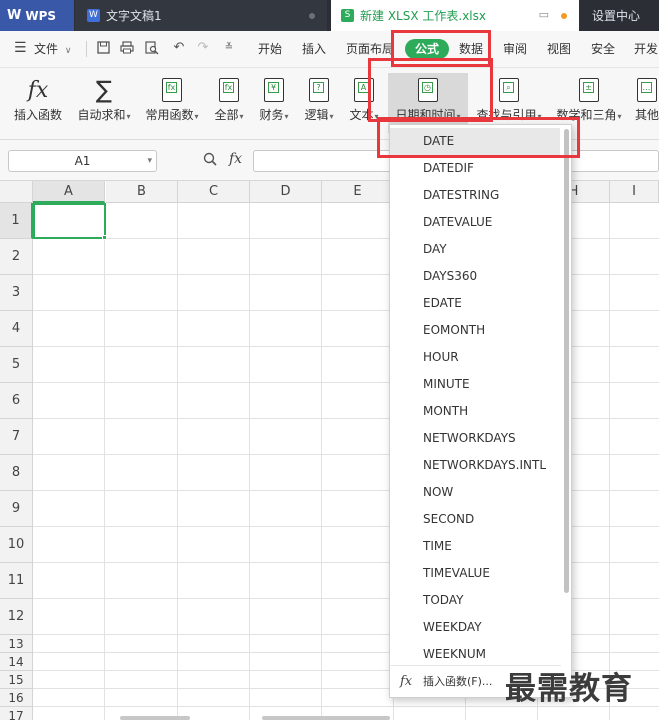  I want to click on separator, so click(86, 49).